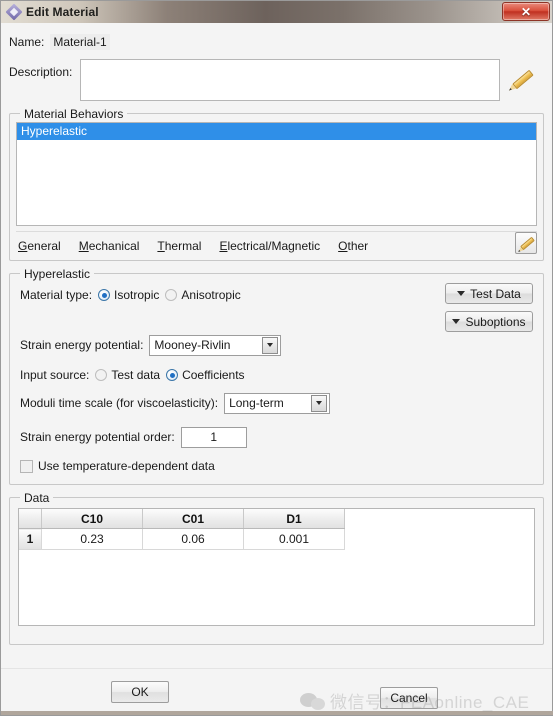 Image resolution: width=553 pixels, height=716 pixels. Describe the element at coordinates (256, 403) in the screenshot. I see `moduli-time-scale-value: Long-term` at that location.